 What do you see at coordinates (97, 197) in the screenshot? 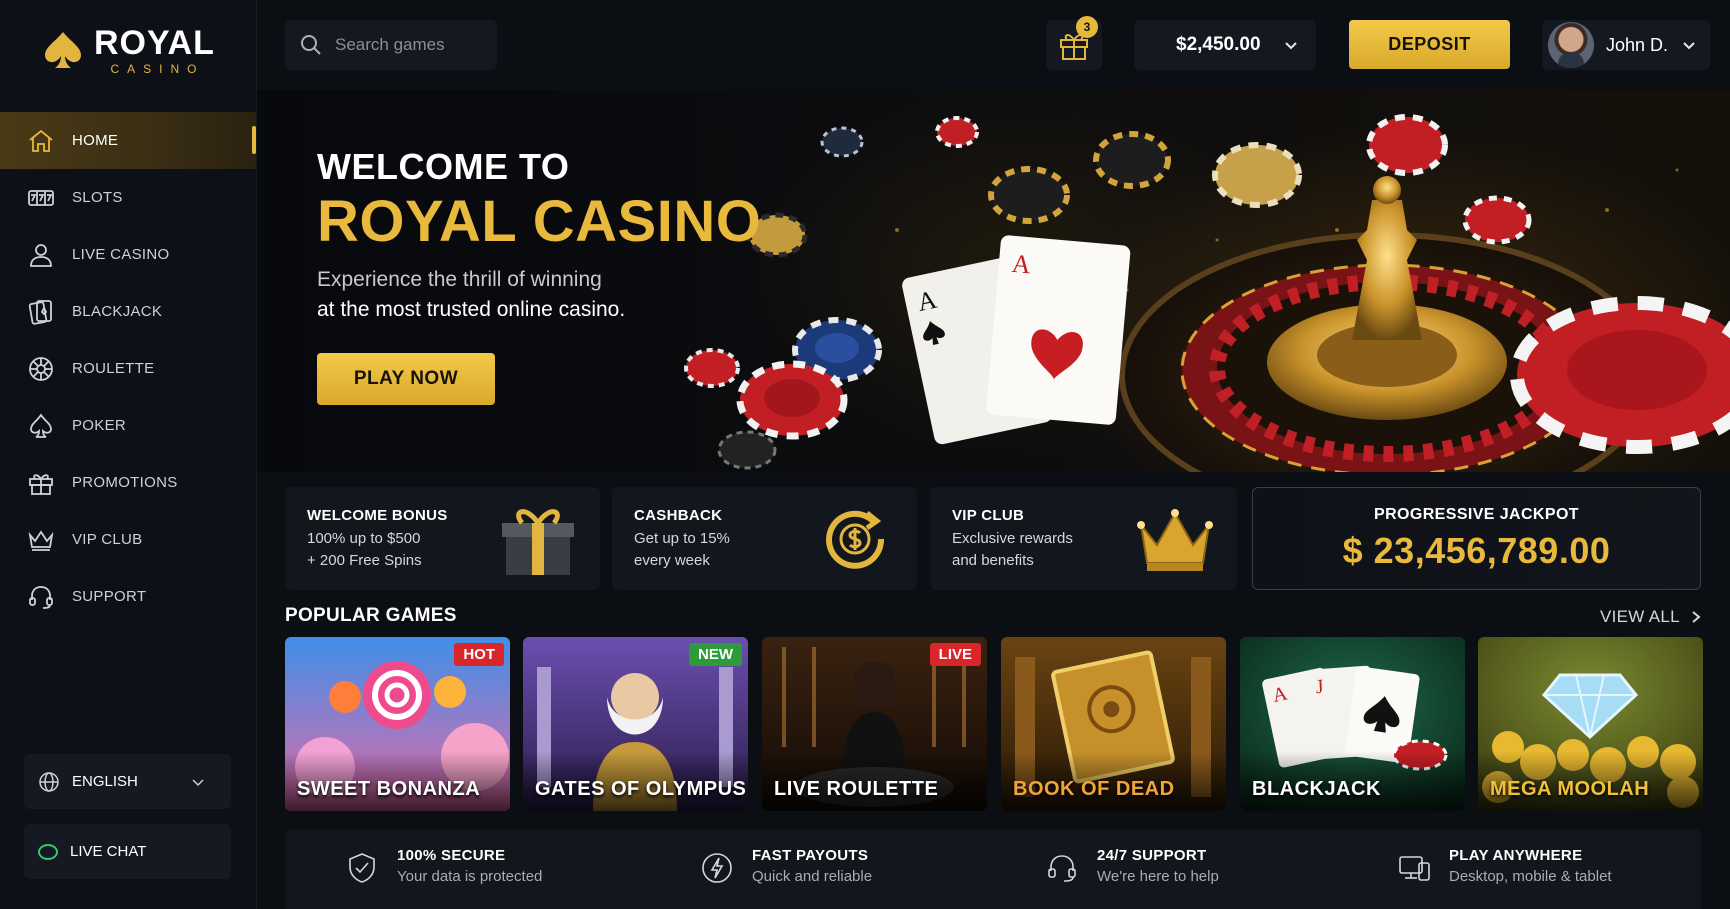
I see `sidebar-item-label: SLOTS` at bounding box center [97, 197].